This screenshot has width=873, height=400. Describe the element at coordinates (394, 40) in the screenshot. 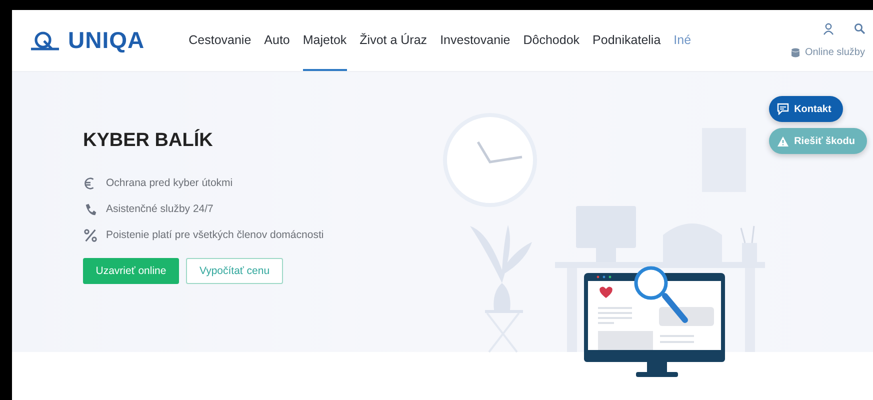

I see `nav-link: Život a Úraz` at that location.